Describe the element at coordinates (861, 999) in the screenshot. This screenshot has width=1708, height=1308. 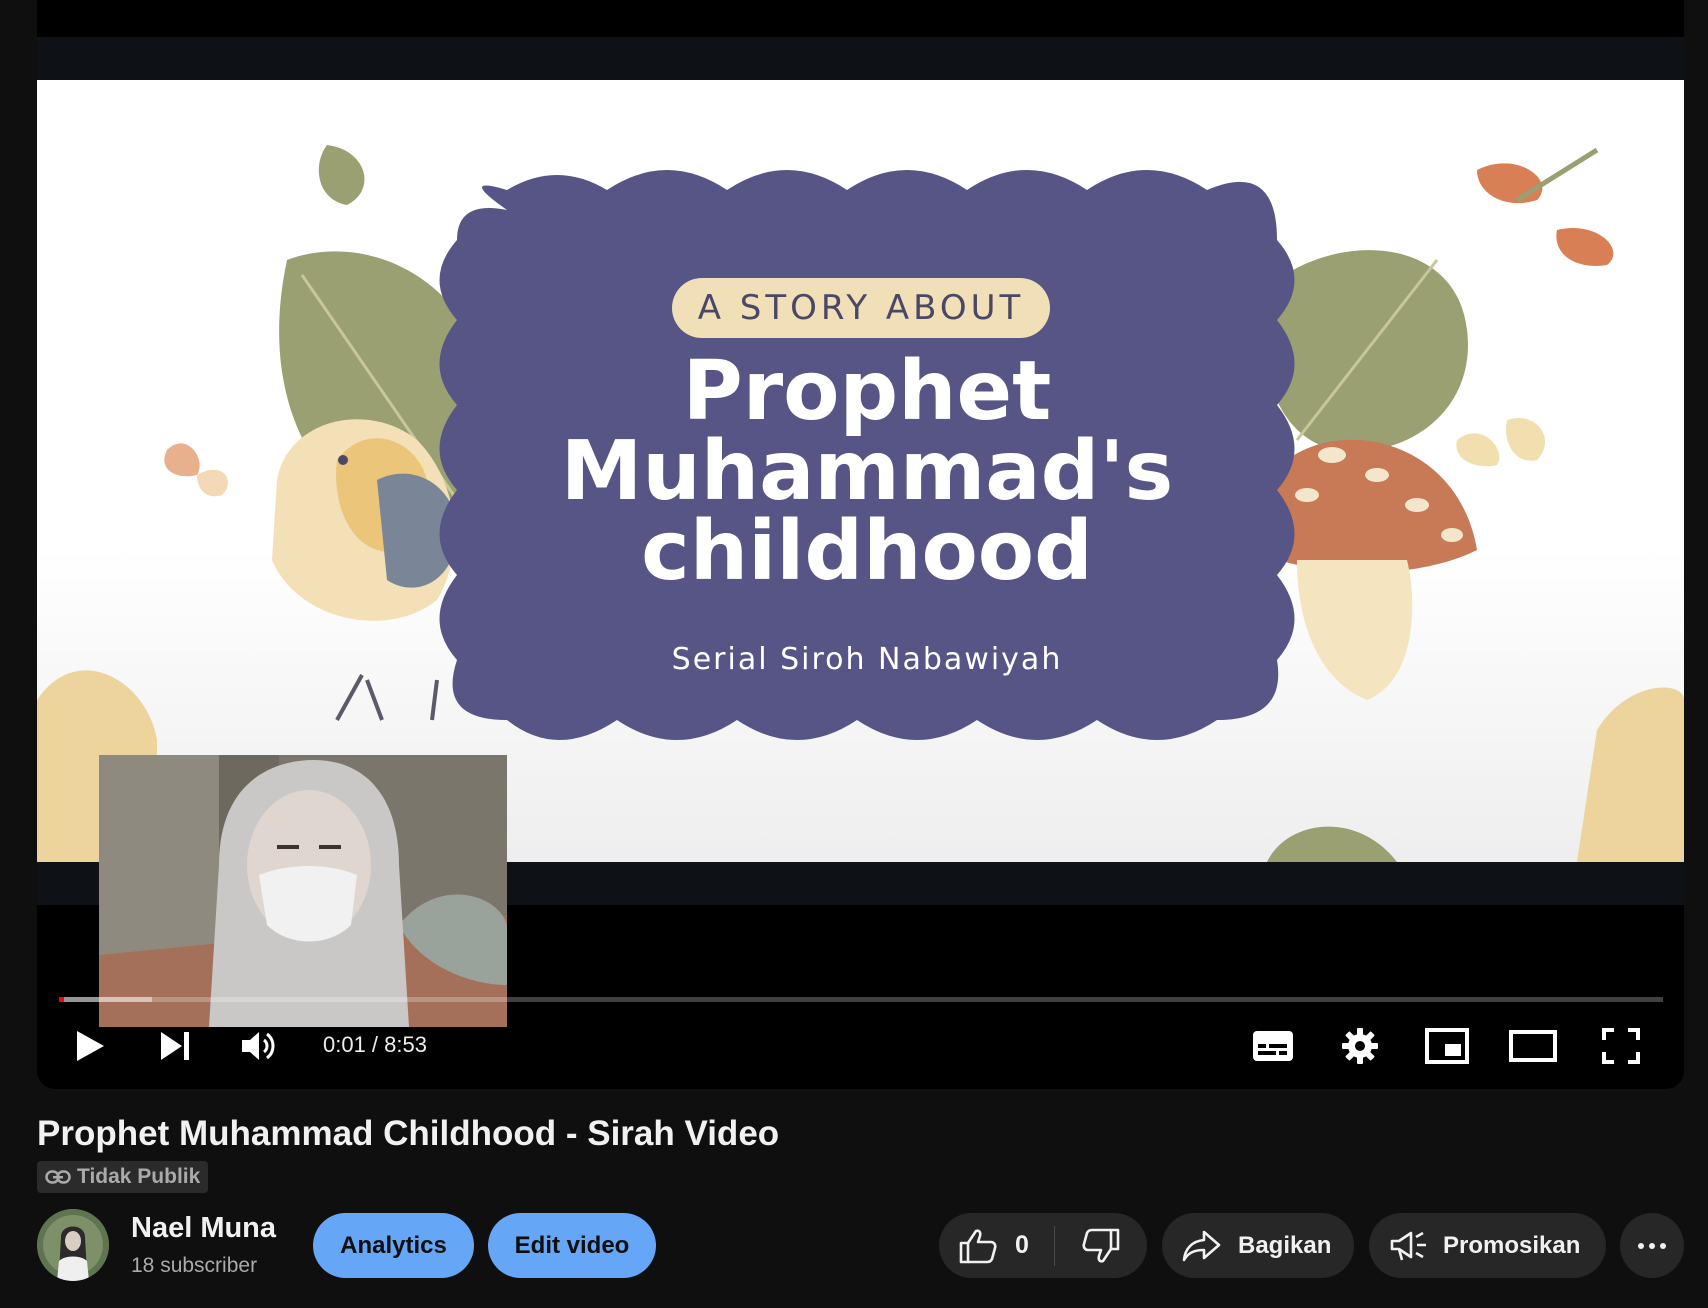
I see `progress-bar` at that location.